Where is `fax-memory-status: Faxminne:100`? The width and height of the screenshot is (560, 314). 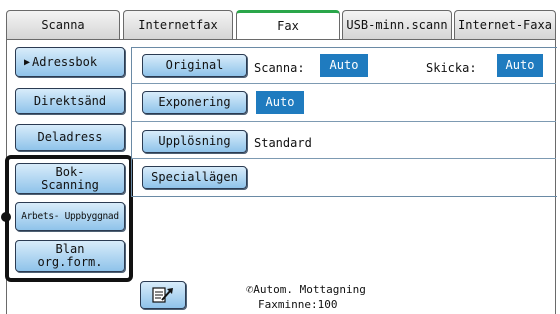
fax-memory-status: Faxminne:100 is located at coordinates (298, 304).